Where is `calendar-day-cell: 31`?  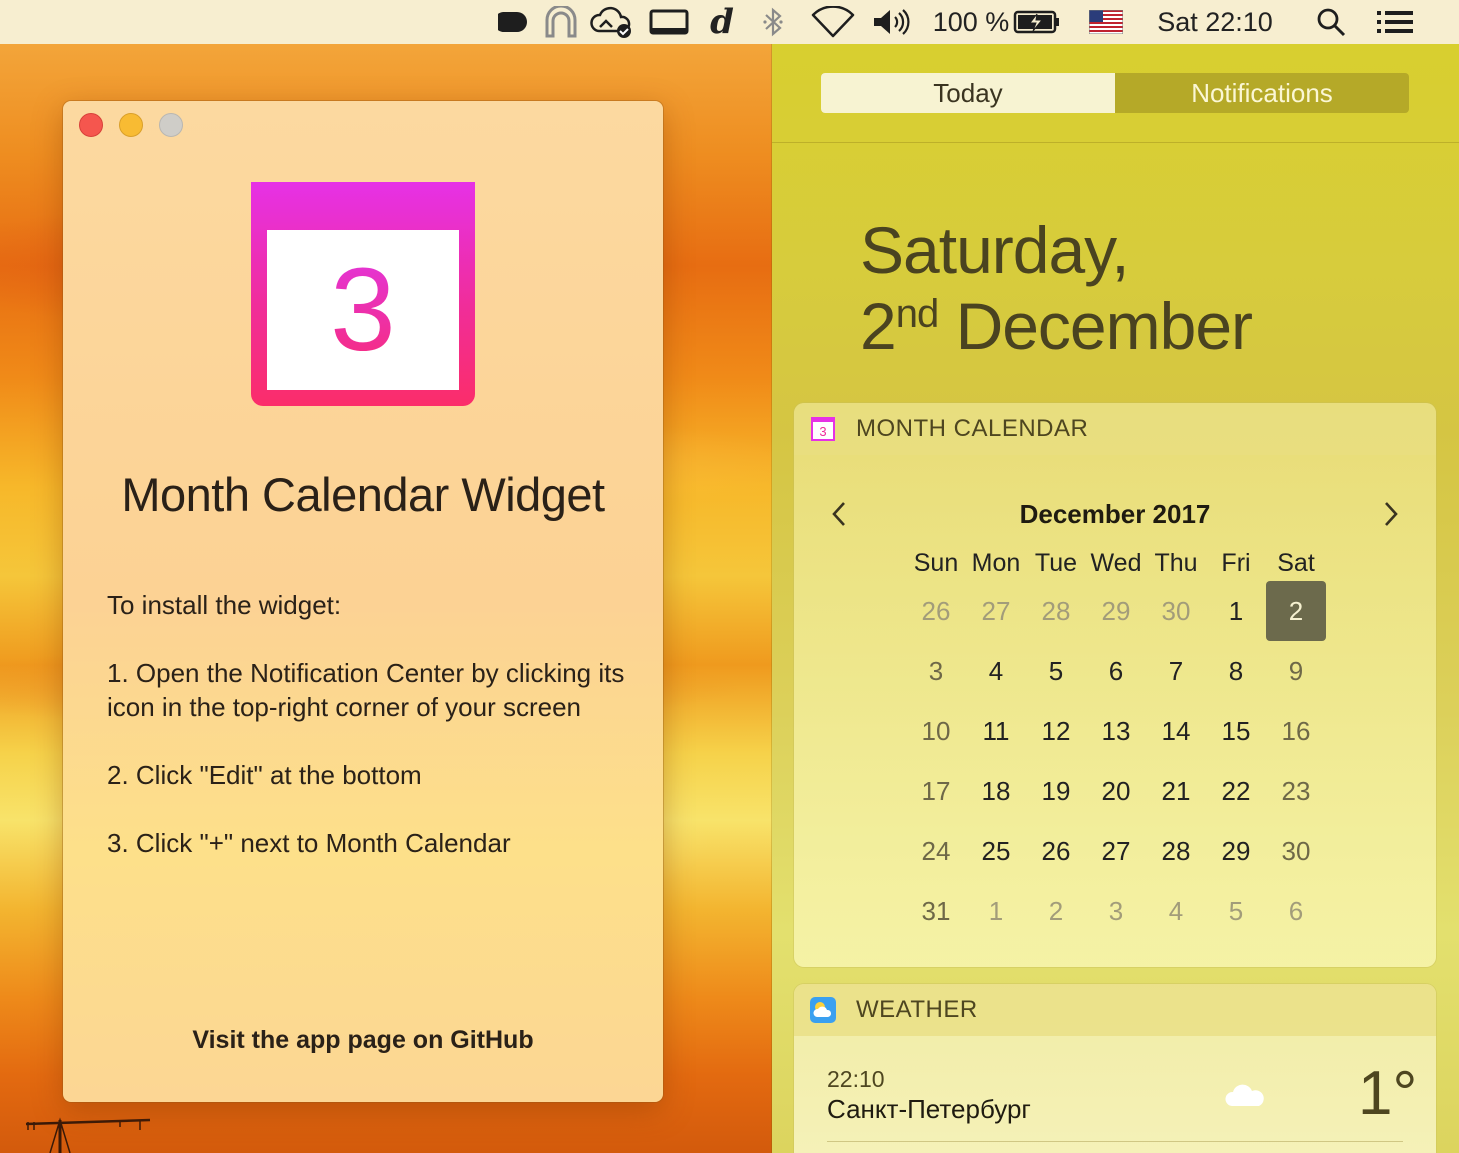
calendar-day-cell: 31 is located at coordinates (936, 911).